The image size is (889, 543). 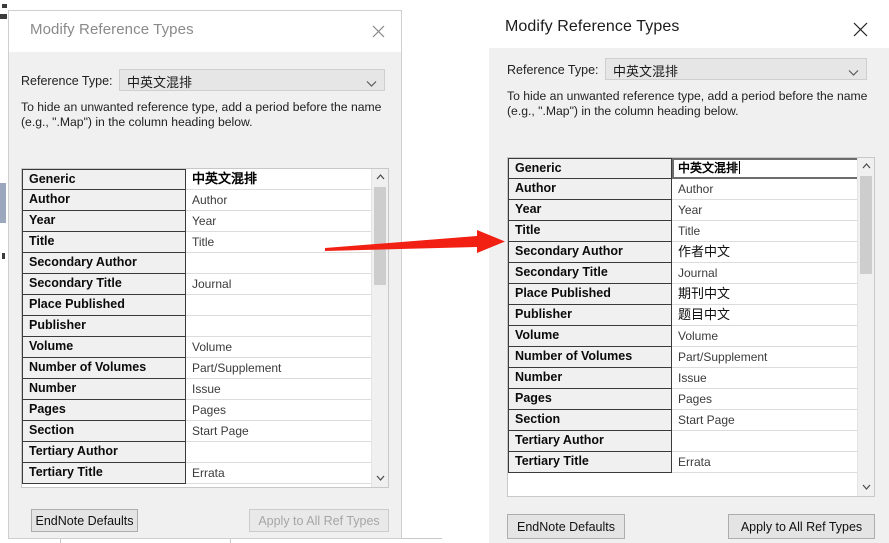 I want to click on field-name-cell: Secondary Title, so click(x=104, y=284).